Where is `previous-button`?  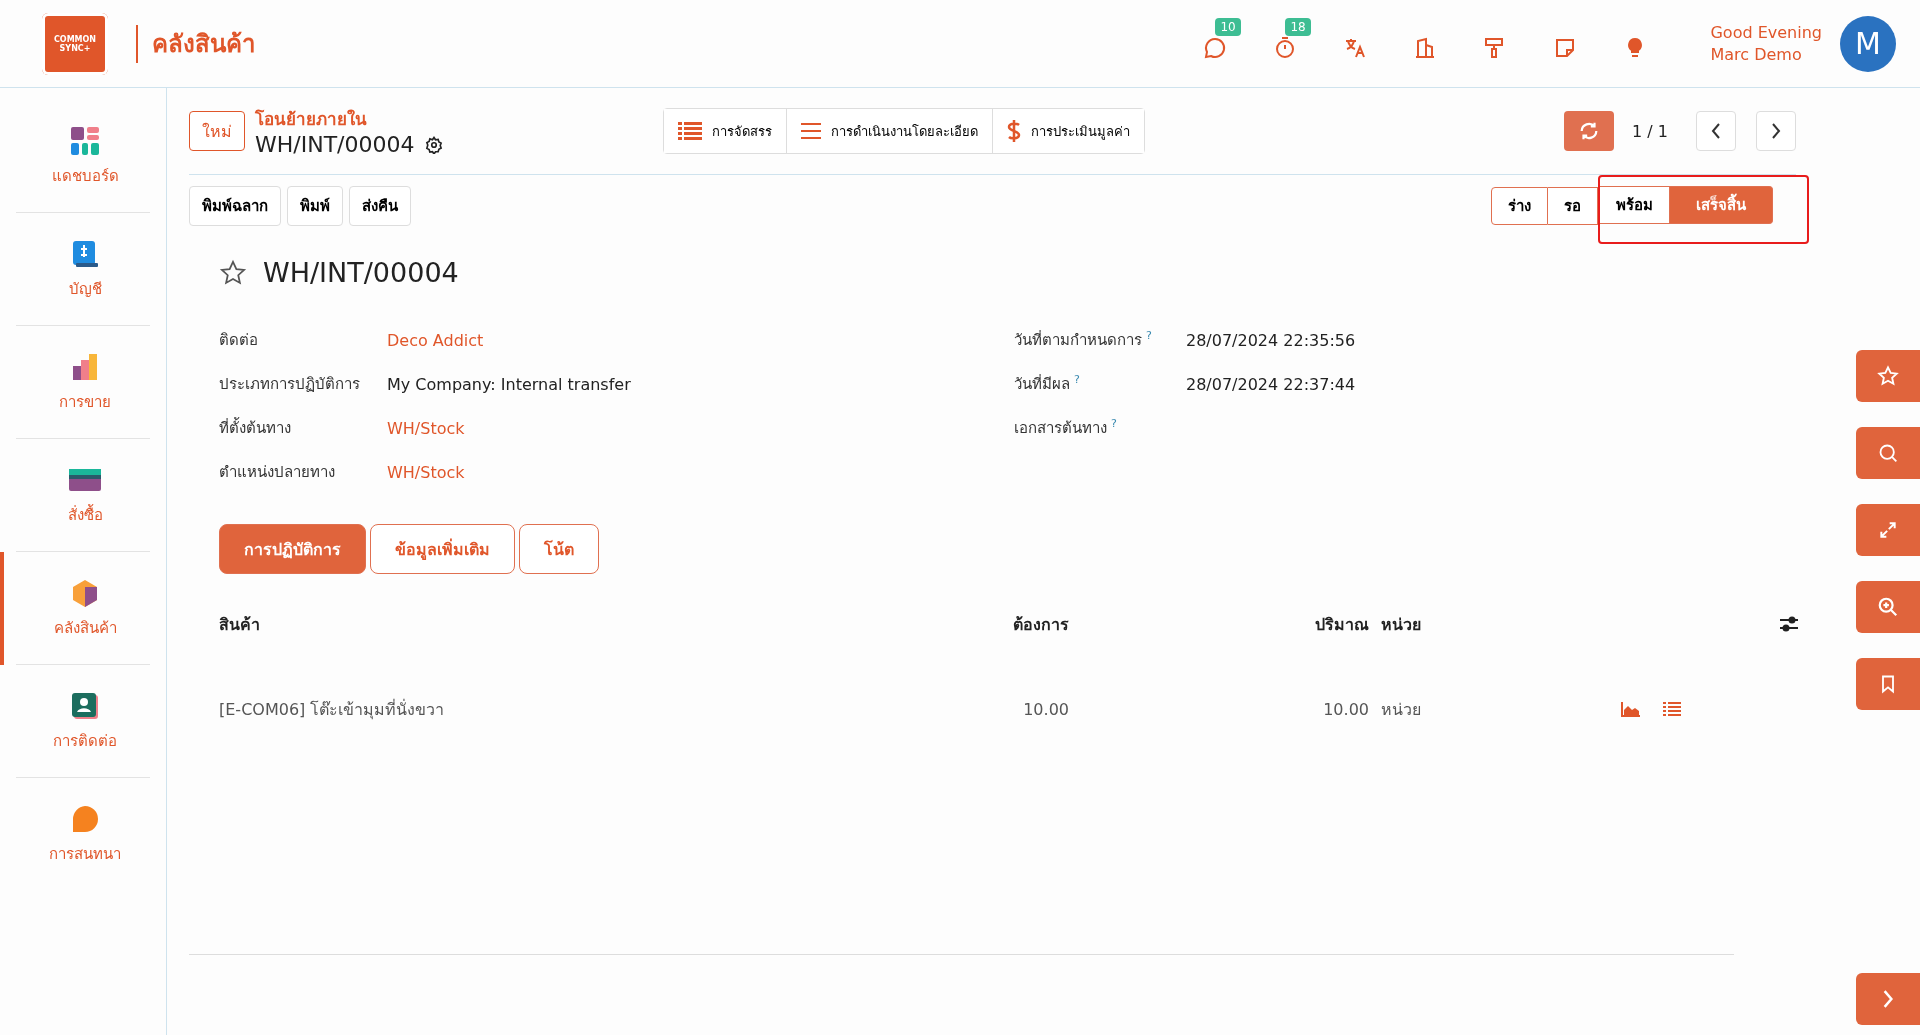 previous-button is located at coordinates (1716, 131).